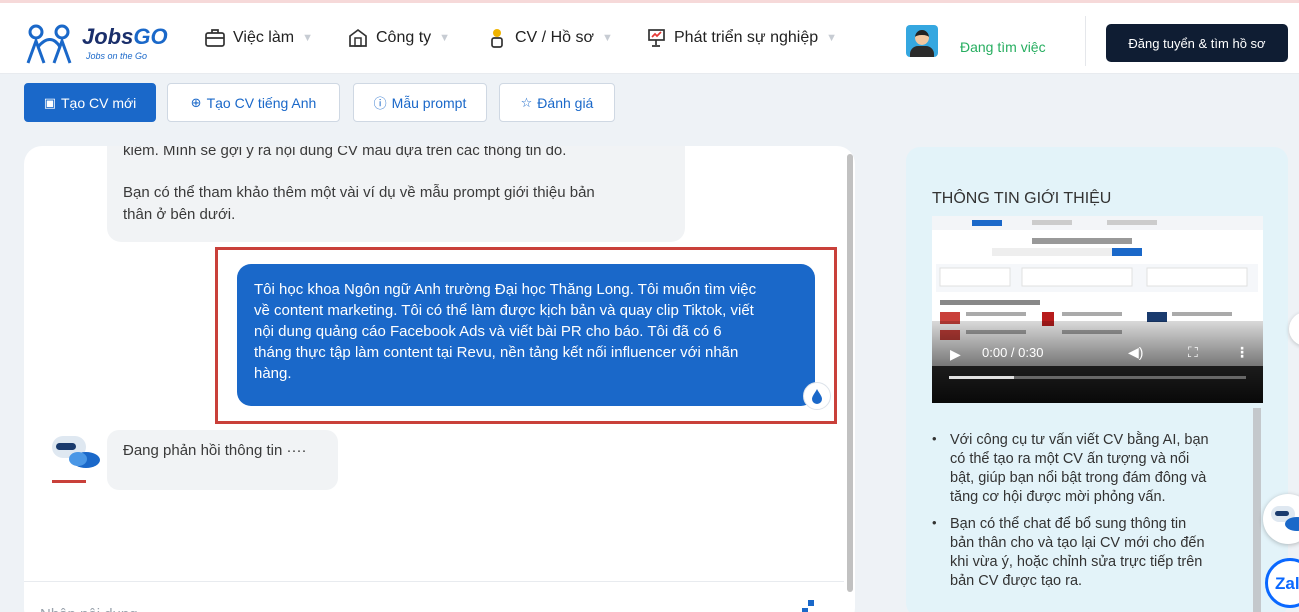 This screenshot has width=1299, height=612. What do you see at coordinates (1085, 41) in the screenshot?
I see `divider` at bounding box center [1085, 41].